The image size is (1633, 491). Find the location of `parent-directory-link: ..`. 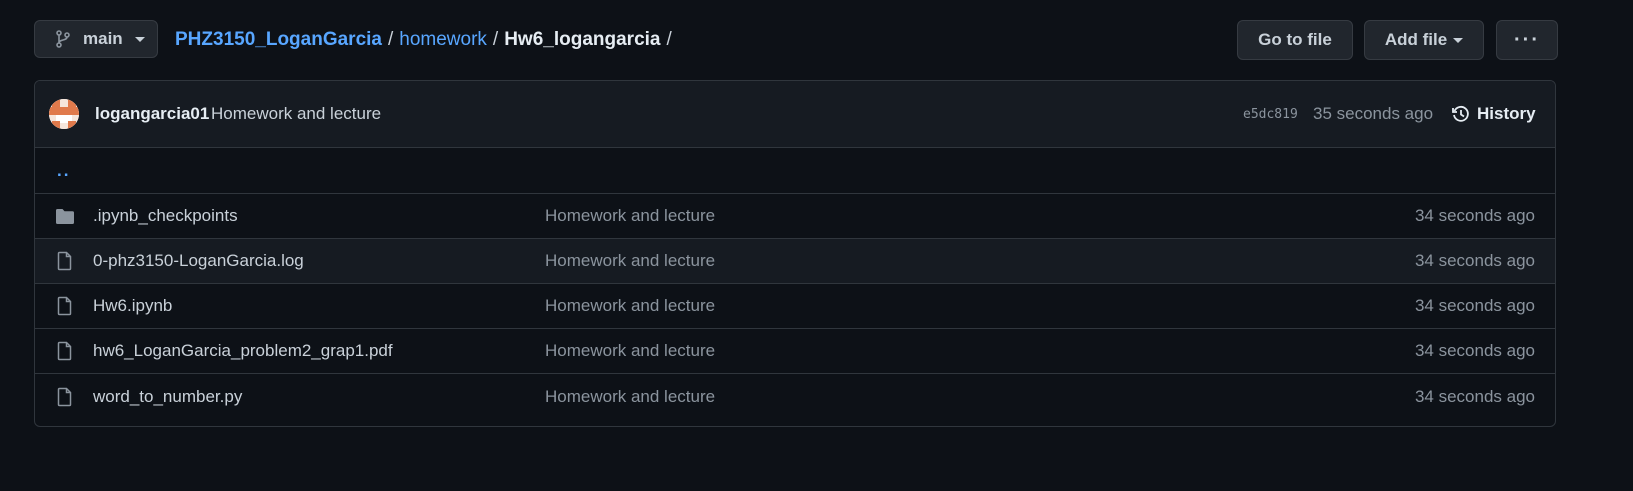

parent-directory-link: .. is located at coordinates (63, 171).